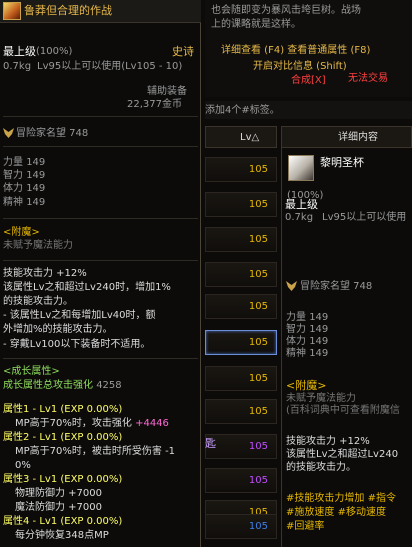  What do you see at coordinates (92, 423) in the screenshot?
I see `growth-effect-line: MP高于70%时，攻击强化 +4446` at bounding box center [92, 423].